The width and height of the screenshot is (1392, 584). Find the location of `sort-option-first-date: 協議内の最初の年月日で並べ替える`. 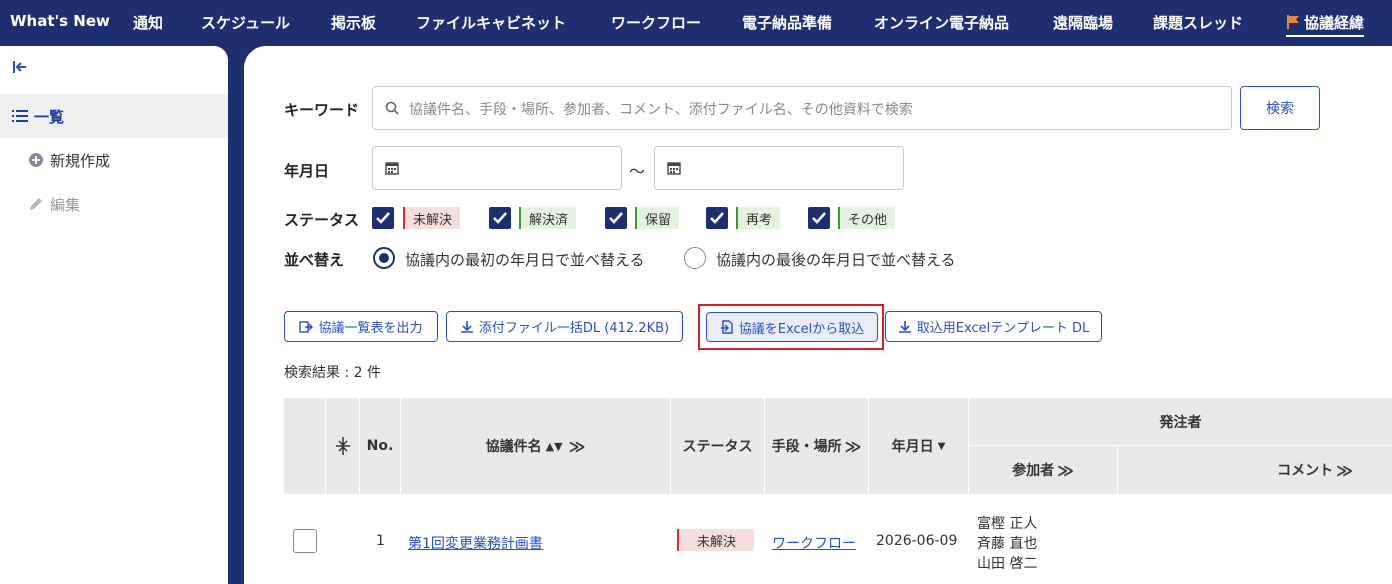

sort-option-first-date: 協議内の最初の年月日で並べ替える is located at coordinates (525, 260).